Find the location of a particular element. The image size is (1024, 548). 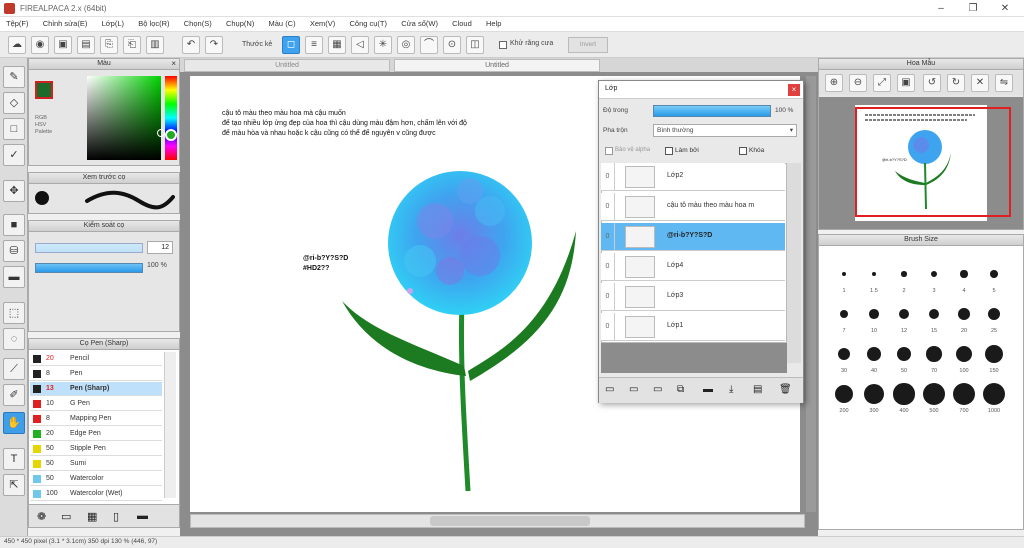

ruler-off-icon: ◻ is located at coordinates (291, 45).